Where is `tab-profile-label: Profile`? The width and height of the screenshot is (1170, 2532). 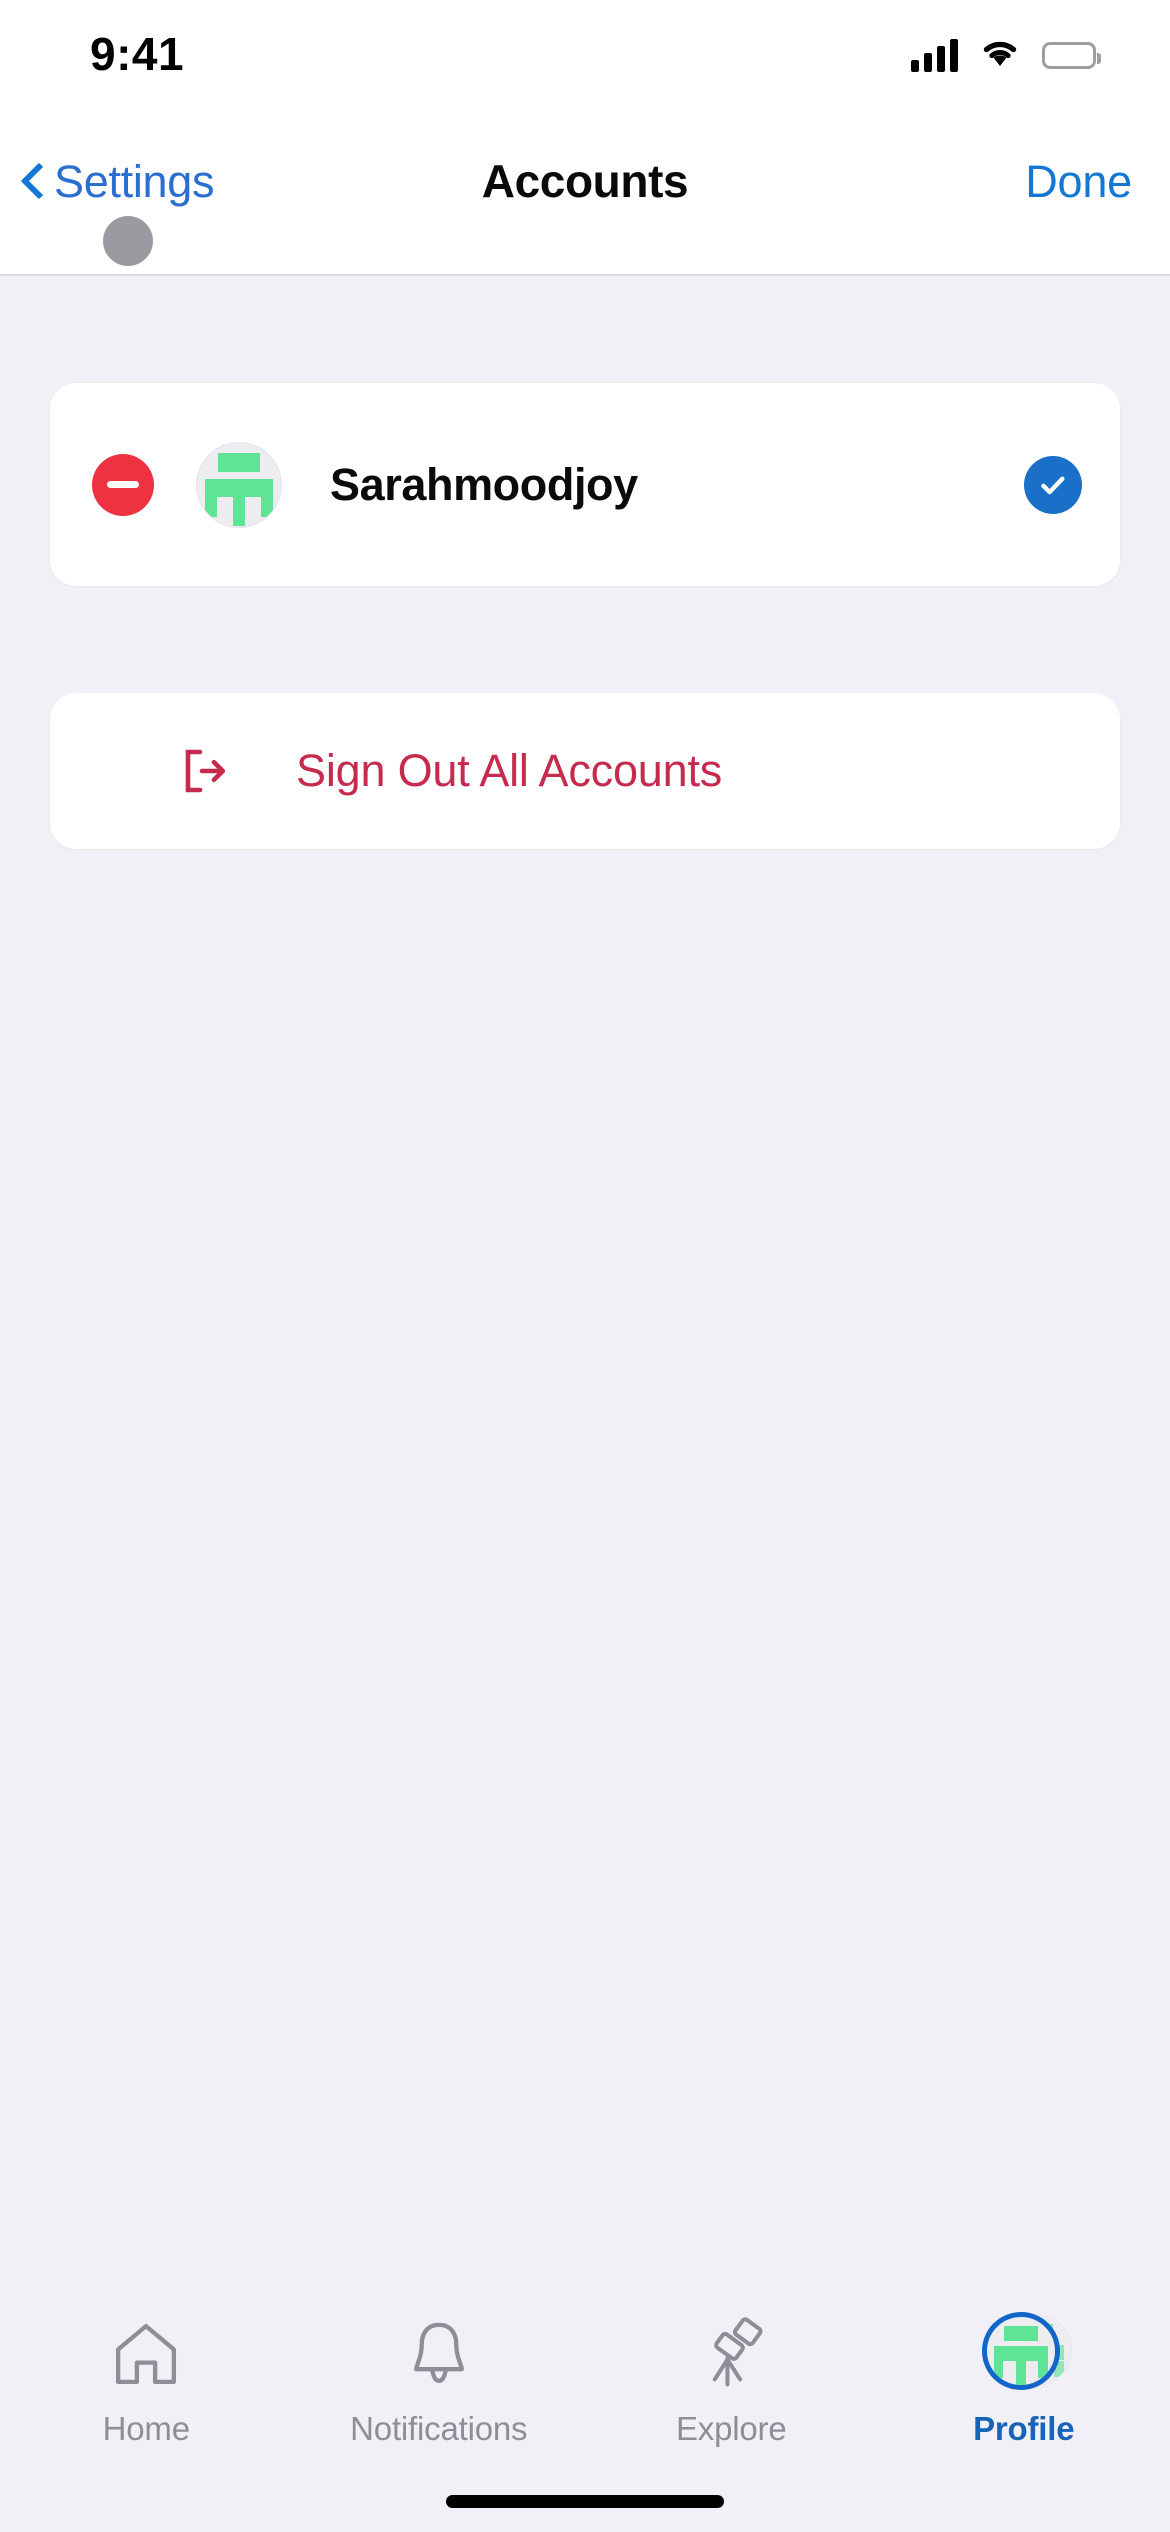
tab-profile-label: Profile is located at coordinates (1024, 2428).